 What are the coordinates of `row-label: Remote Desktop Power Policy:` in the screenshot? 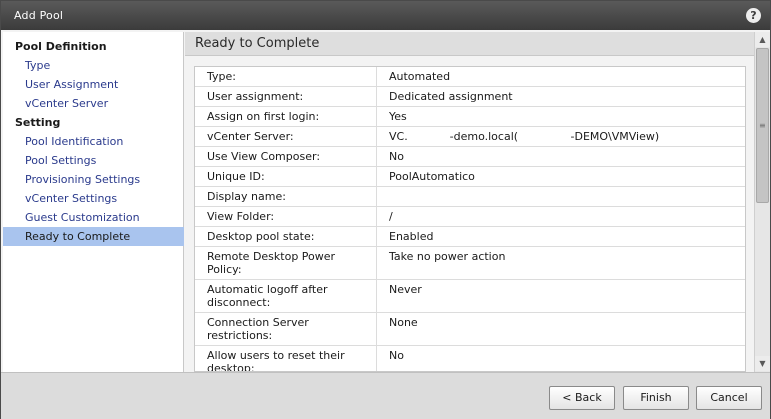 It's located at (271, 263).